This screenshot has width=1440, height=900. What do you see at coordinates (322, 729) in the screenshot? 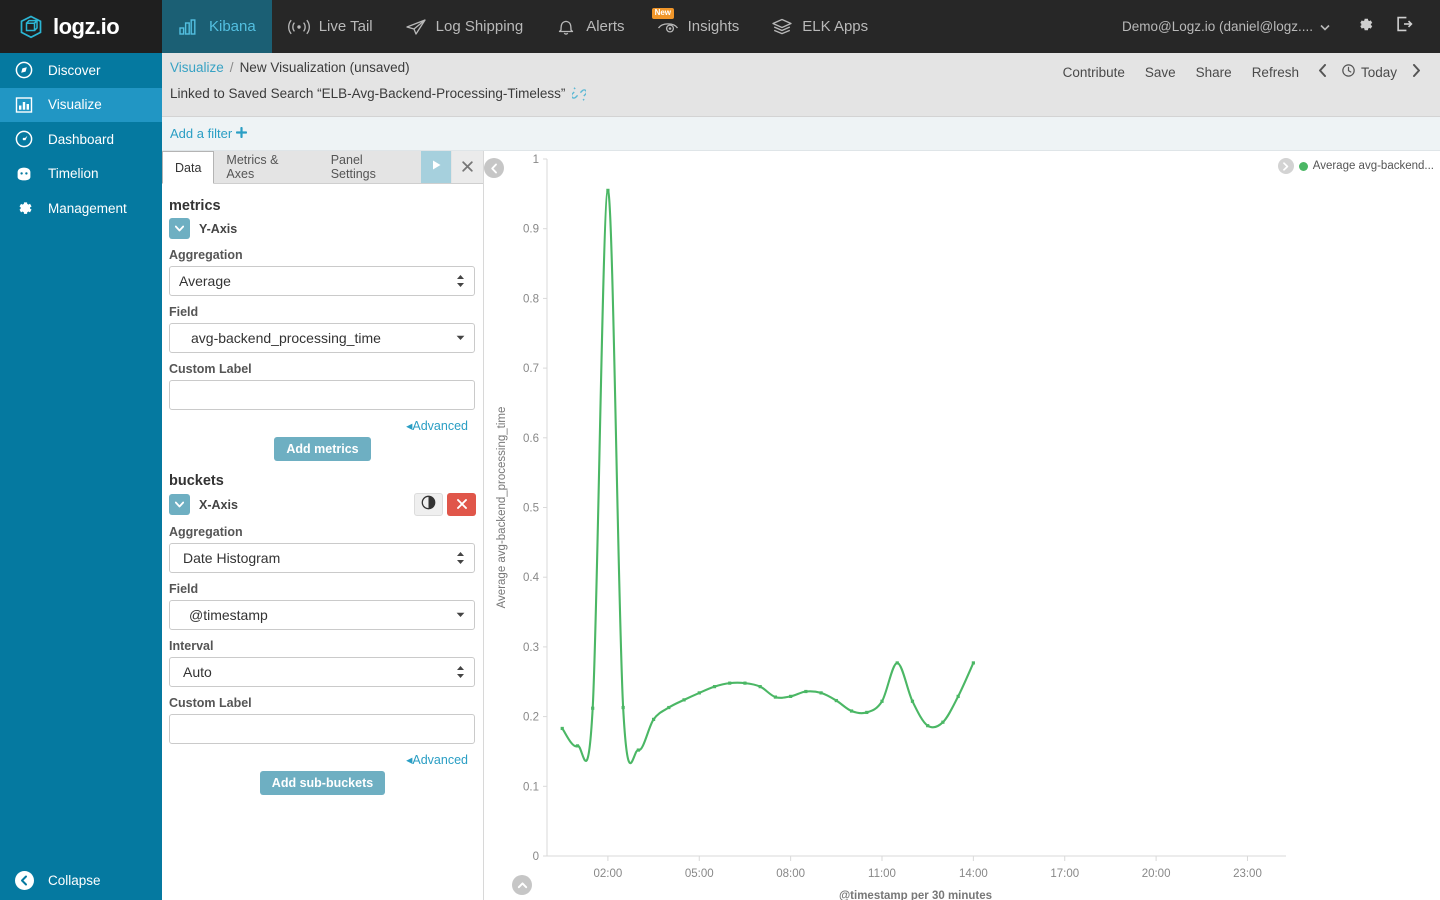
I see `buckets-custom-label-input` at bounding box center [322, 729].